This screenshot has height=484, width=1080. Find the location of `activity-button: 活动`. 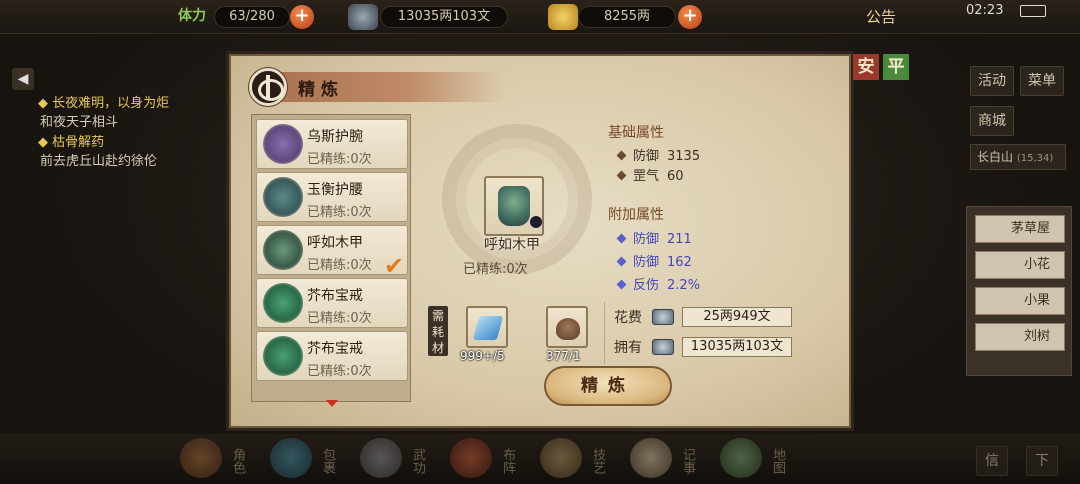

activity-button: 活动 is located at coordinates (992, 81).